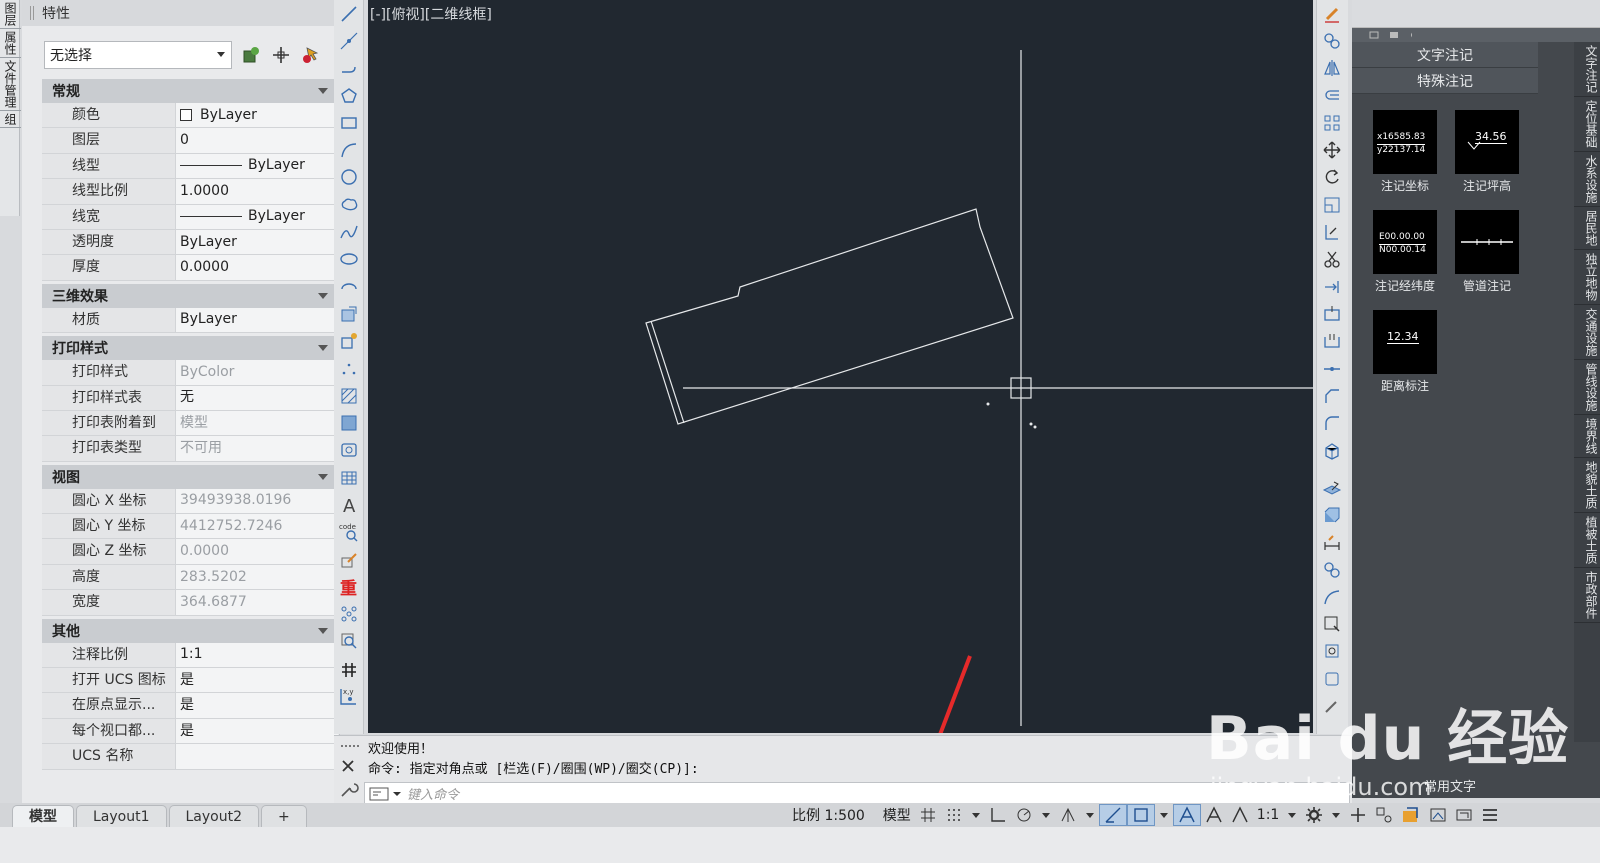  Describe the element at coordinates (1332, 40) in the screenshot. I see `copy-icon` at that location.